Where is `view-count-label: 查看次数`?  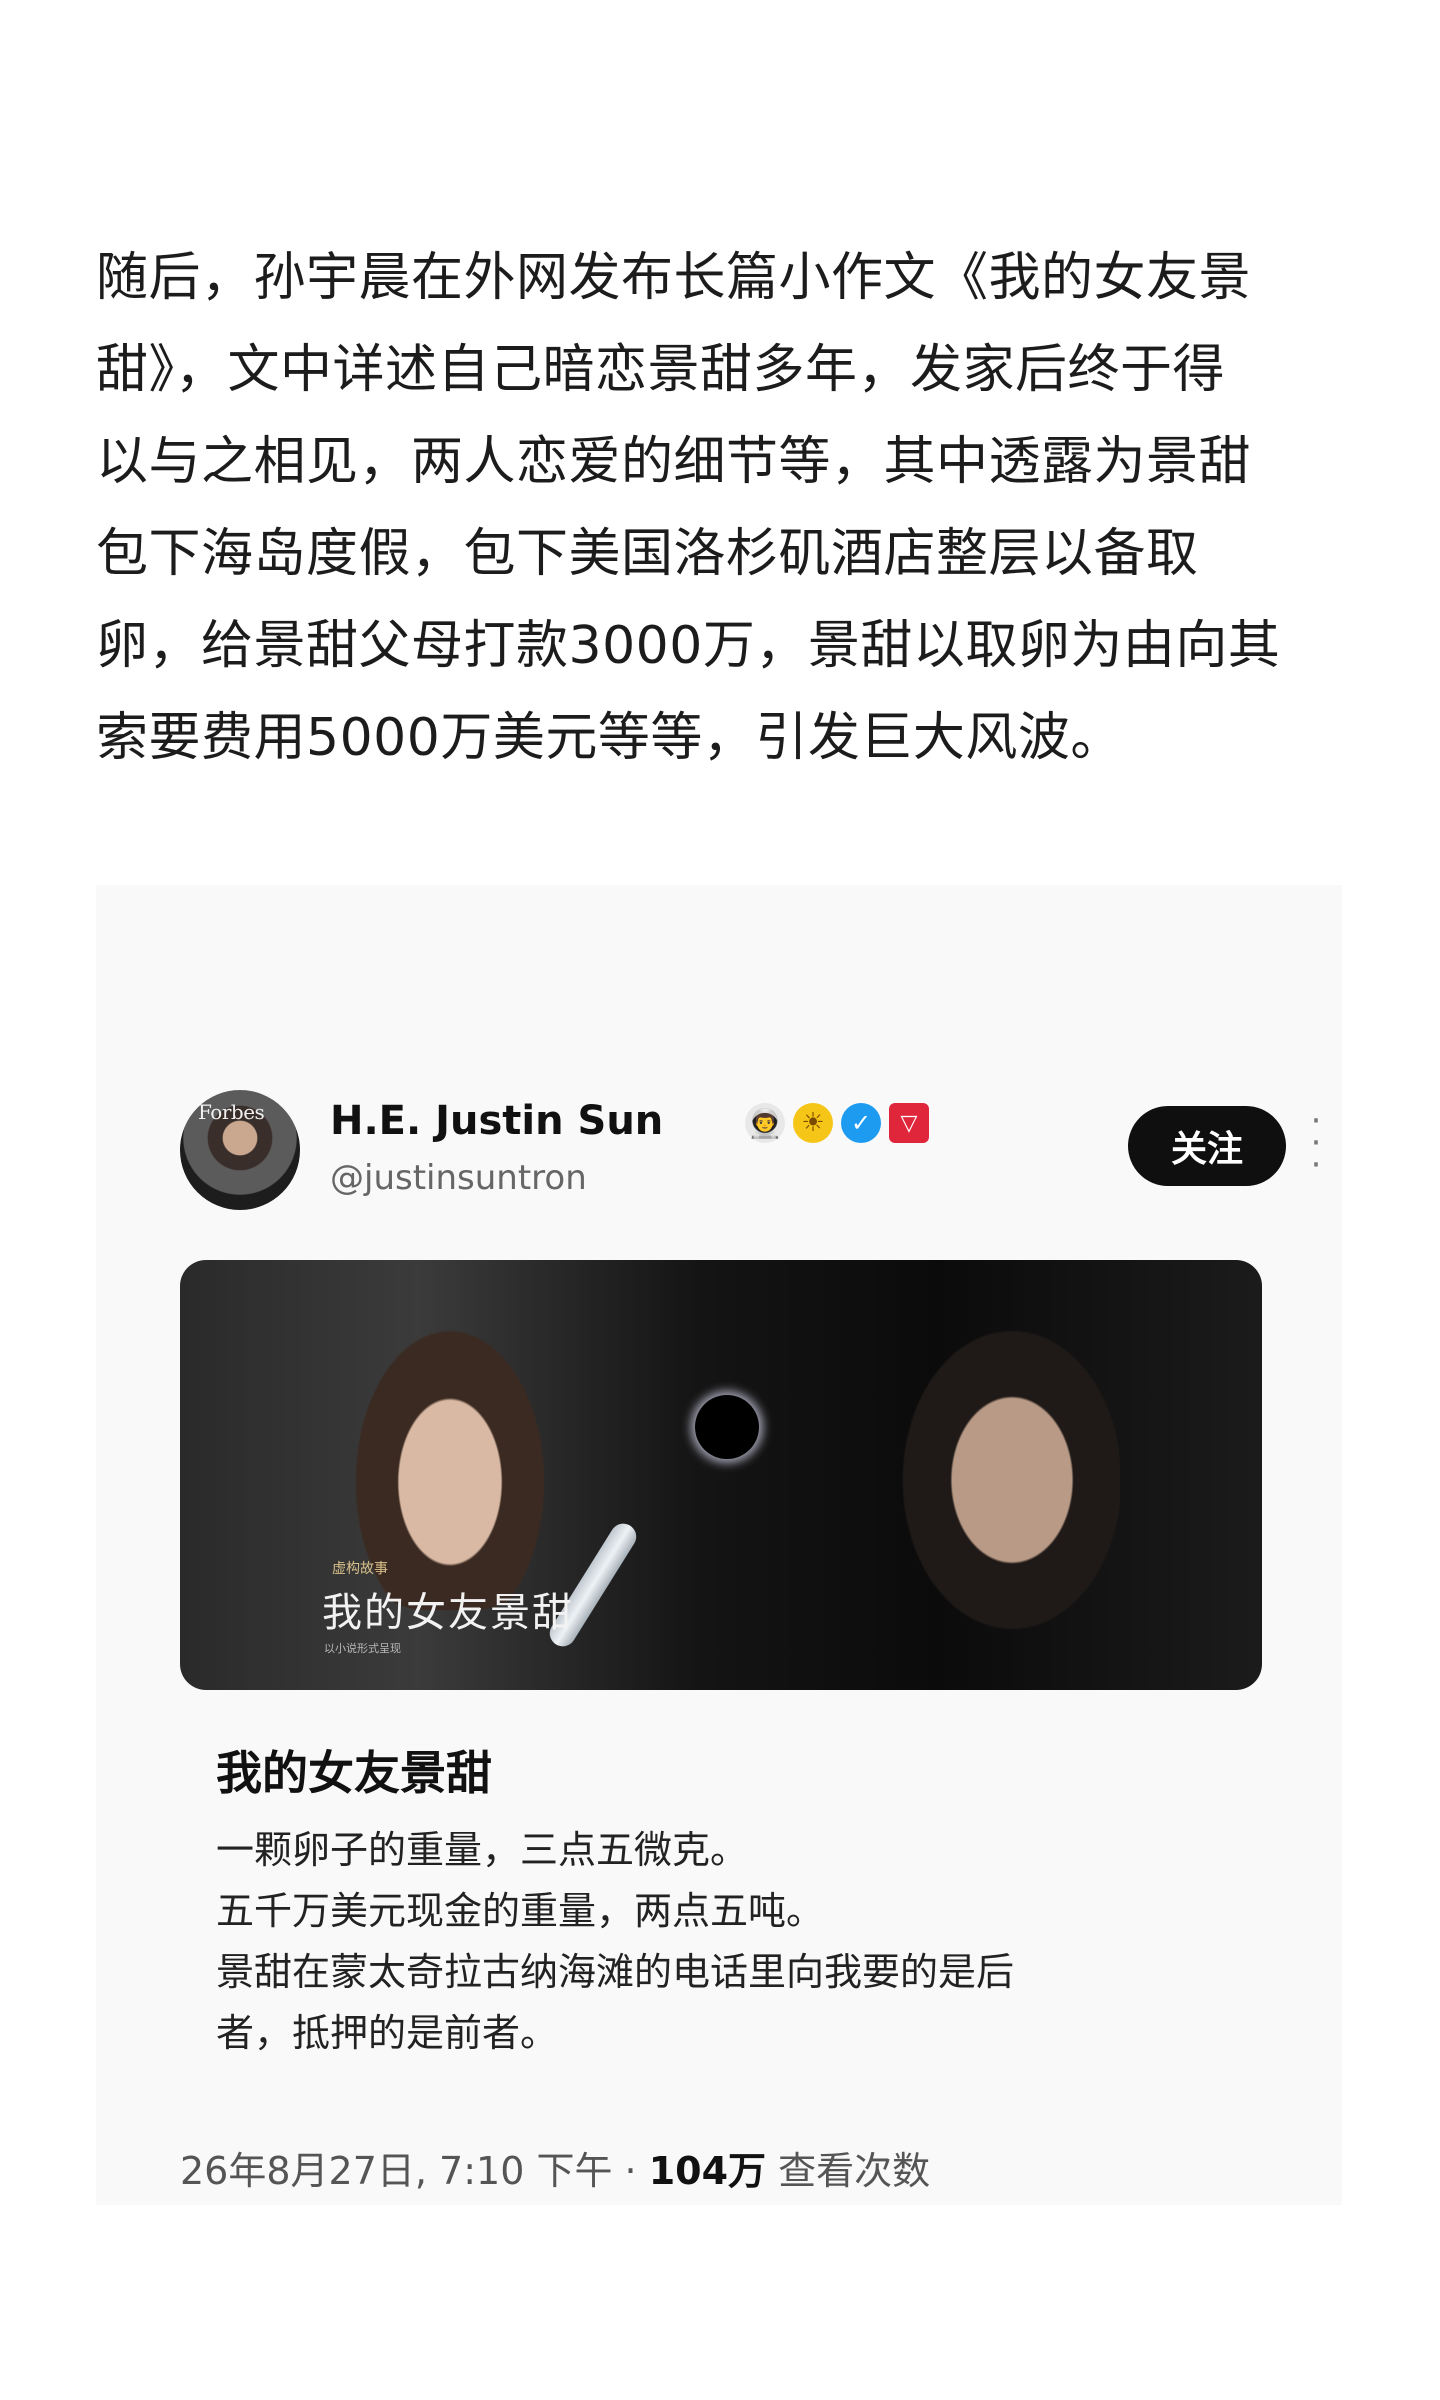 view-count-label: 查看次数 is located at coordinates (848, 2171).